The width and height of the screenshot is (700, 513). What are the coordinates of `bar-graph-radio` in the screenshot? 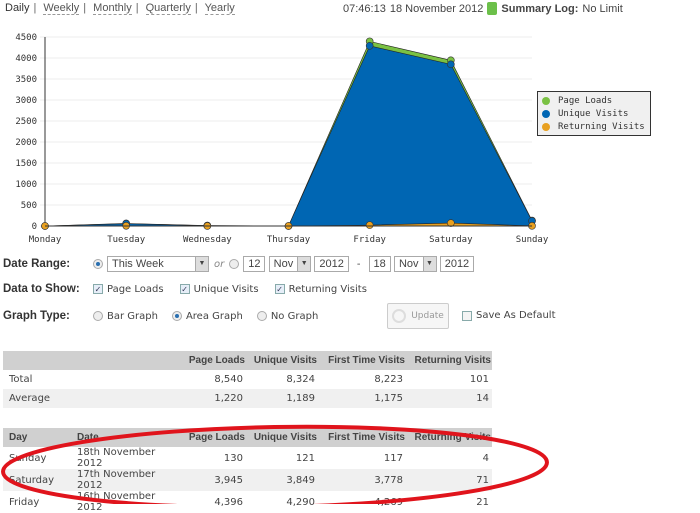 It's located at (98, 316).